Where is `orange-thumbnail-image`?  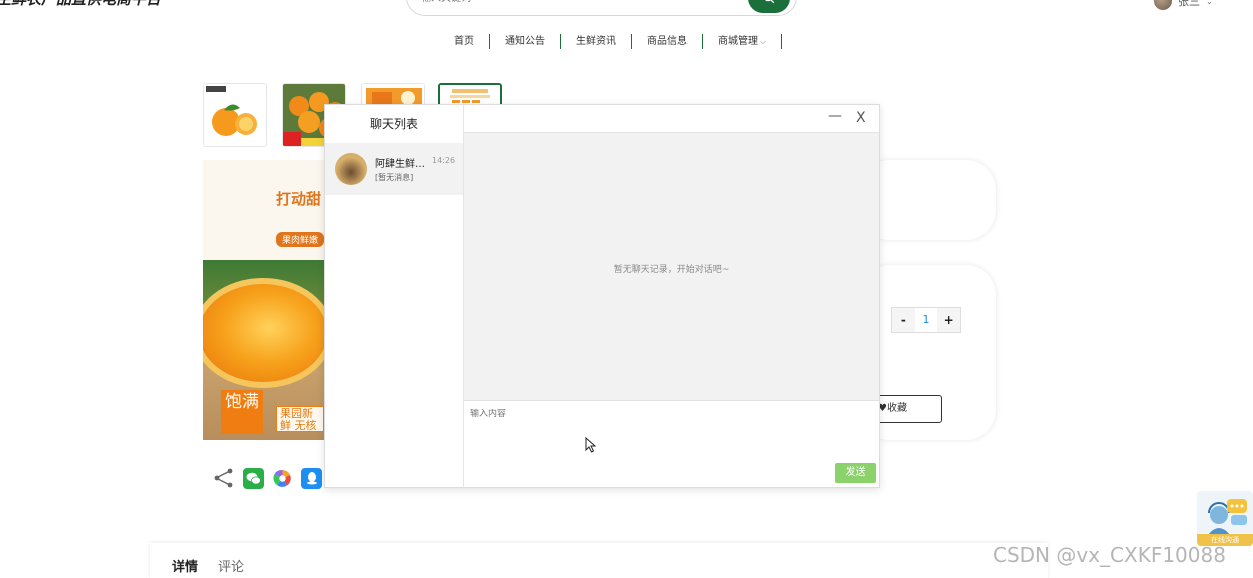
orange-thumbnail-image is located at coordinates (235, 115).